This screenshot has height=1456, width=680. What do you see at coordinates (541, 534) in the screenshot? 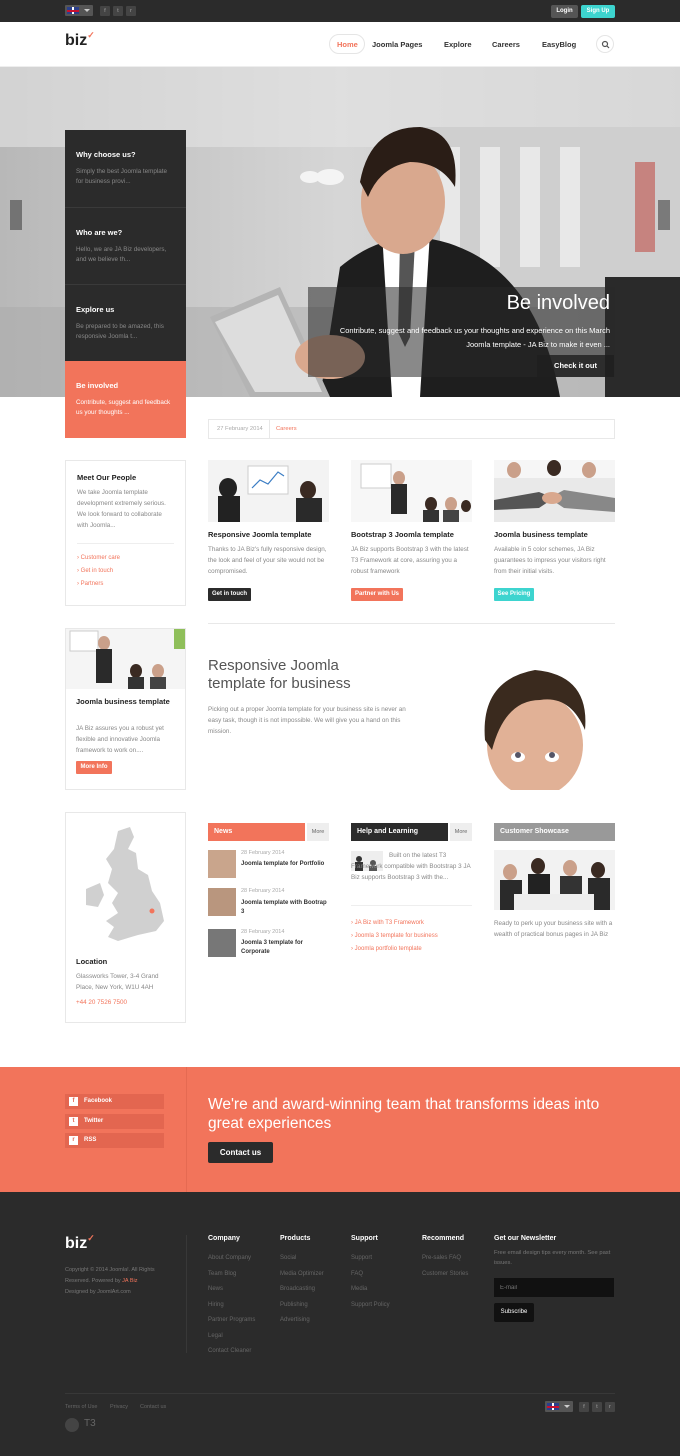
I see `card-title: Joomla business template` at bounding box center [541, 534].